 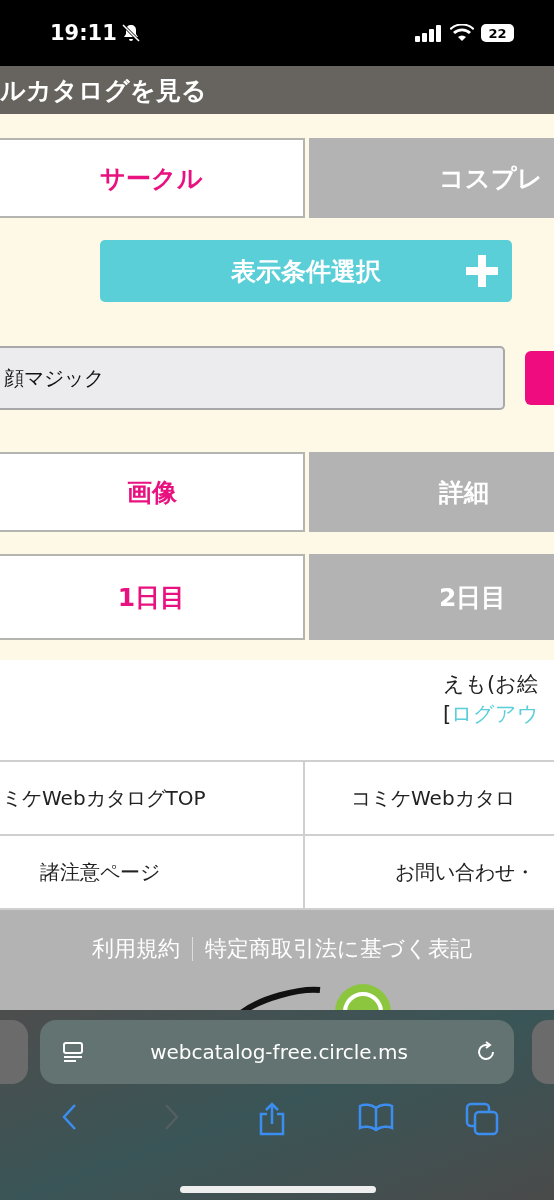 I want to click on page-title: ルカタログを見る, so click(x=103, y=90).